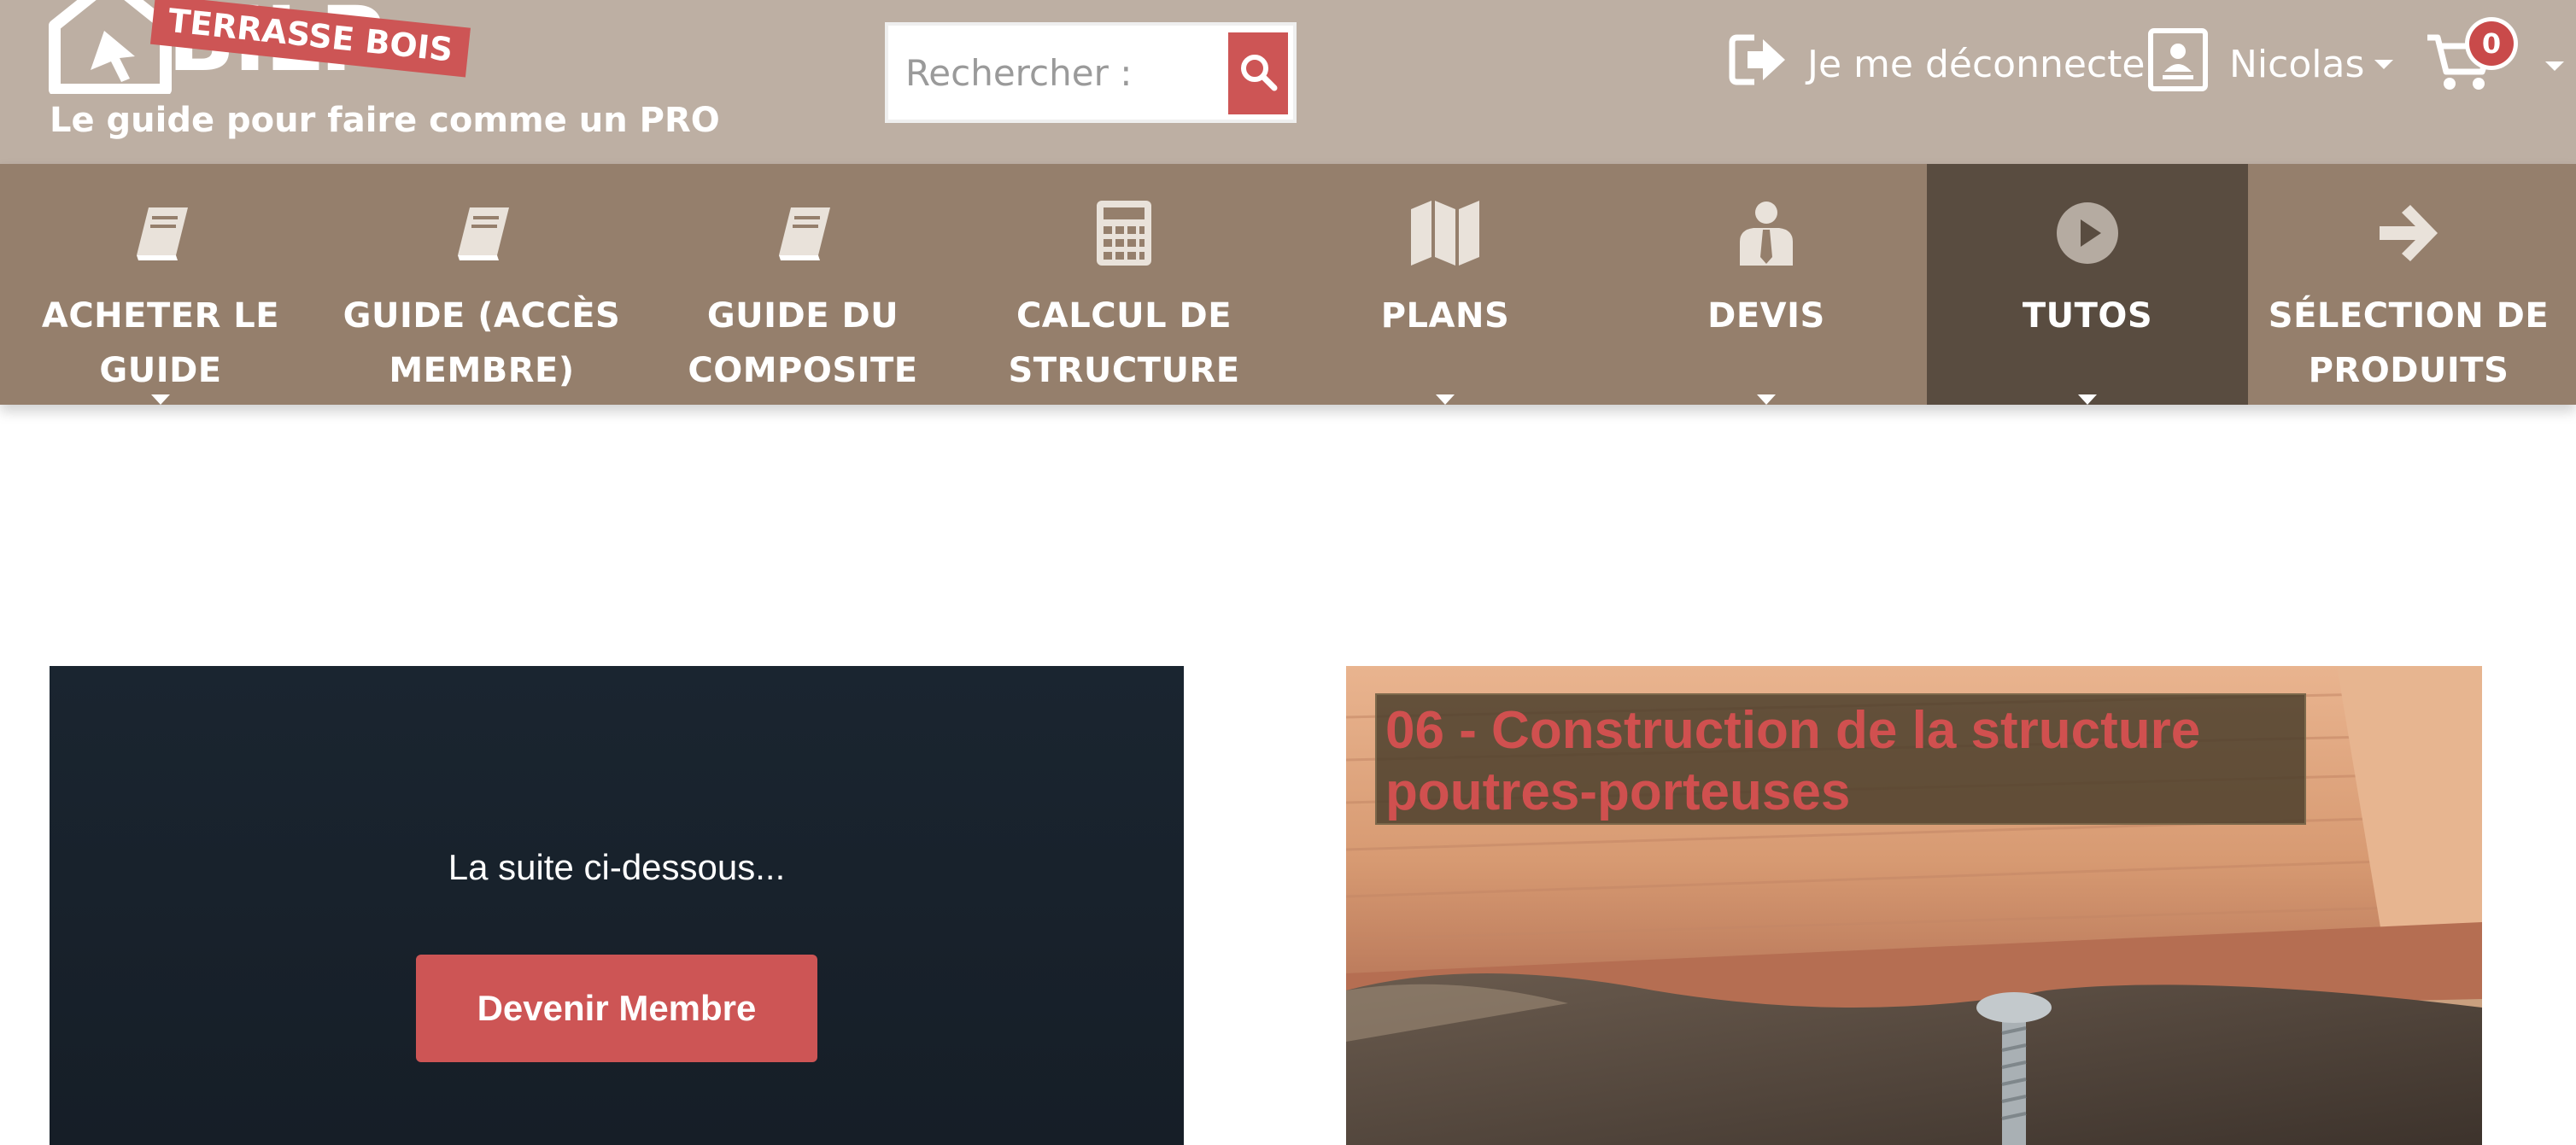 This screenshot has height=1145, width=2576. I want to click on become-member-button: Devenir Membre, so click(616, 1008).